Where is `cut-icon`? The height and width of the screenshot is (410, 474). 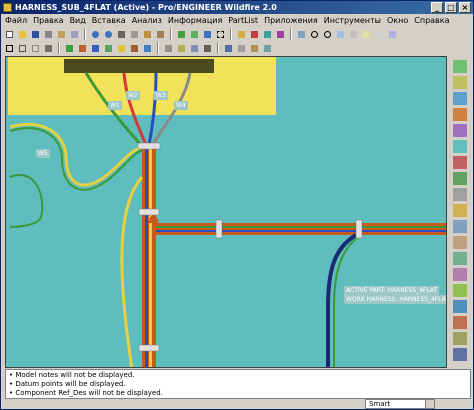 cut-icon is located at coordinates (121, 34).